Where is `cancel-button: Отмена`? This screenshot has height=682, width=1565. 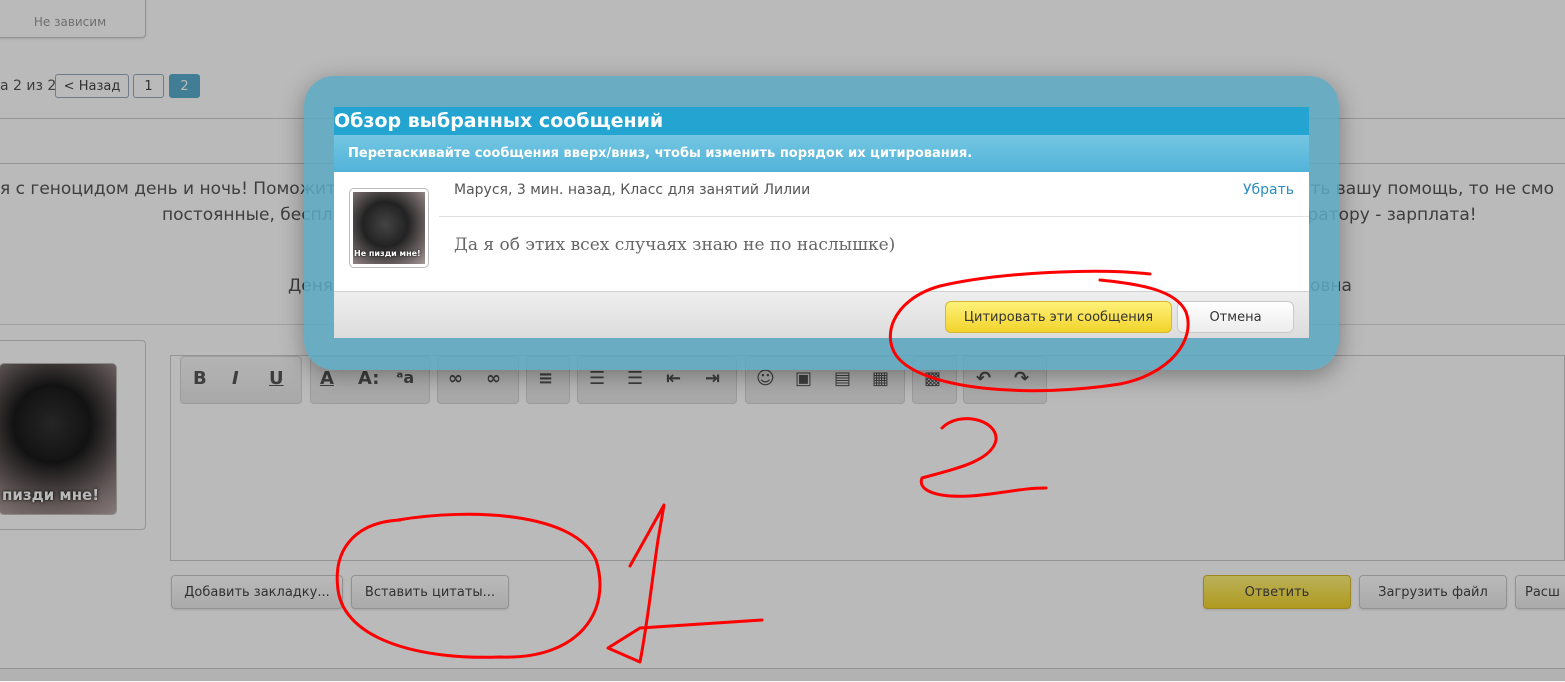 cancel-button: Отмена is located at coordinates (1235, 317).